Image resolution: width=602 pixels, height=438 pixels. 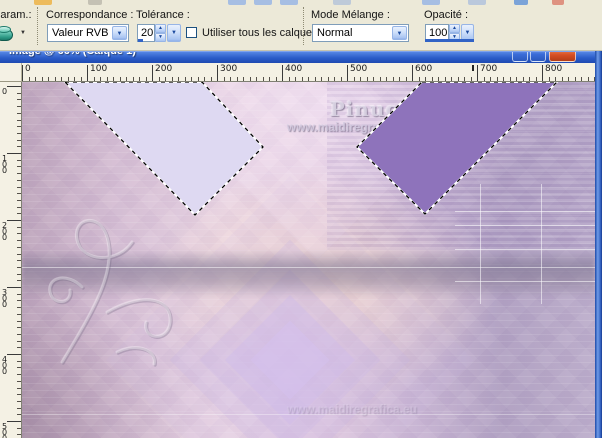 I want to click on blend-mode-combobox: Normal ▼, so click(x=360, y=33).